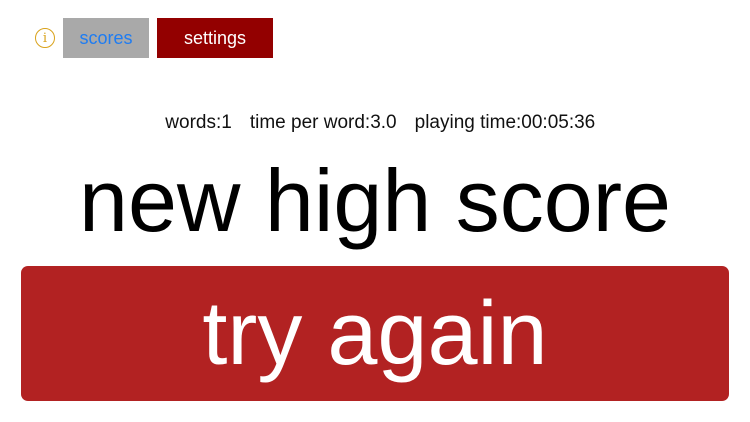  I want to click on info-icon: i, so click(45, 38).